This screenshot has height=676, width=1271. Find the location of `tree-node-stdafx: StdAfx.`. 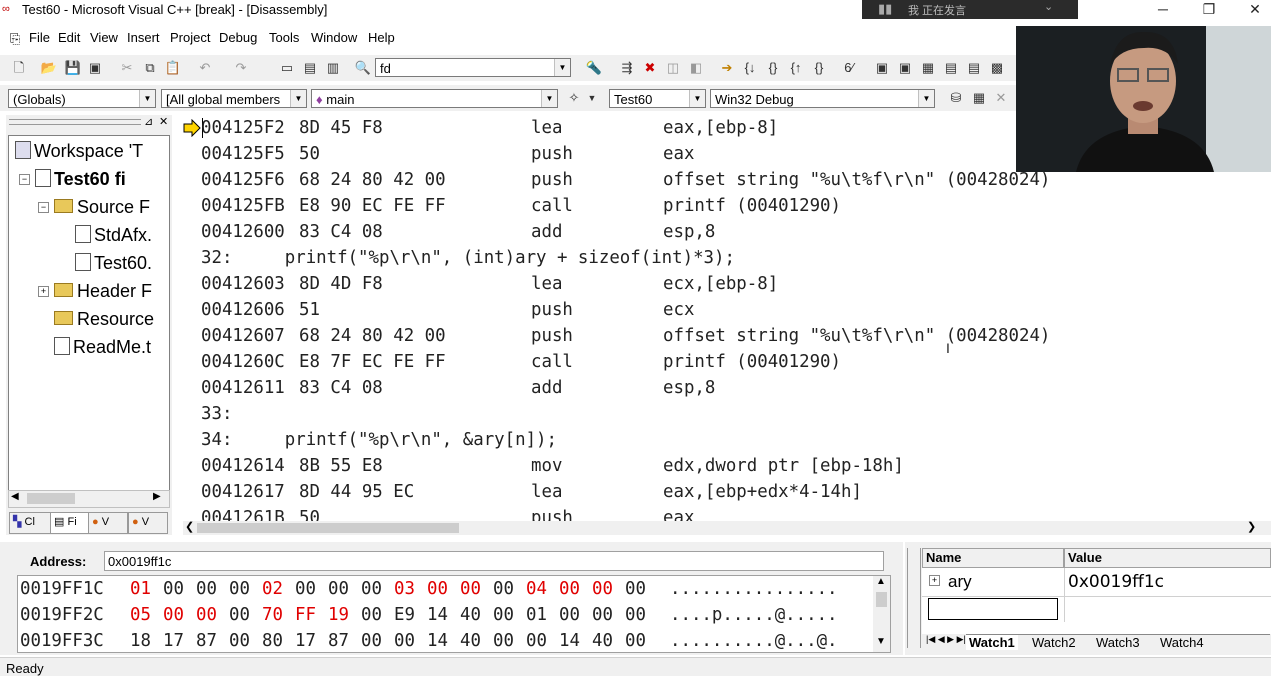

tree-node-stdafx: StdAfx. is located at coordinates (113, 235).